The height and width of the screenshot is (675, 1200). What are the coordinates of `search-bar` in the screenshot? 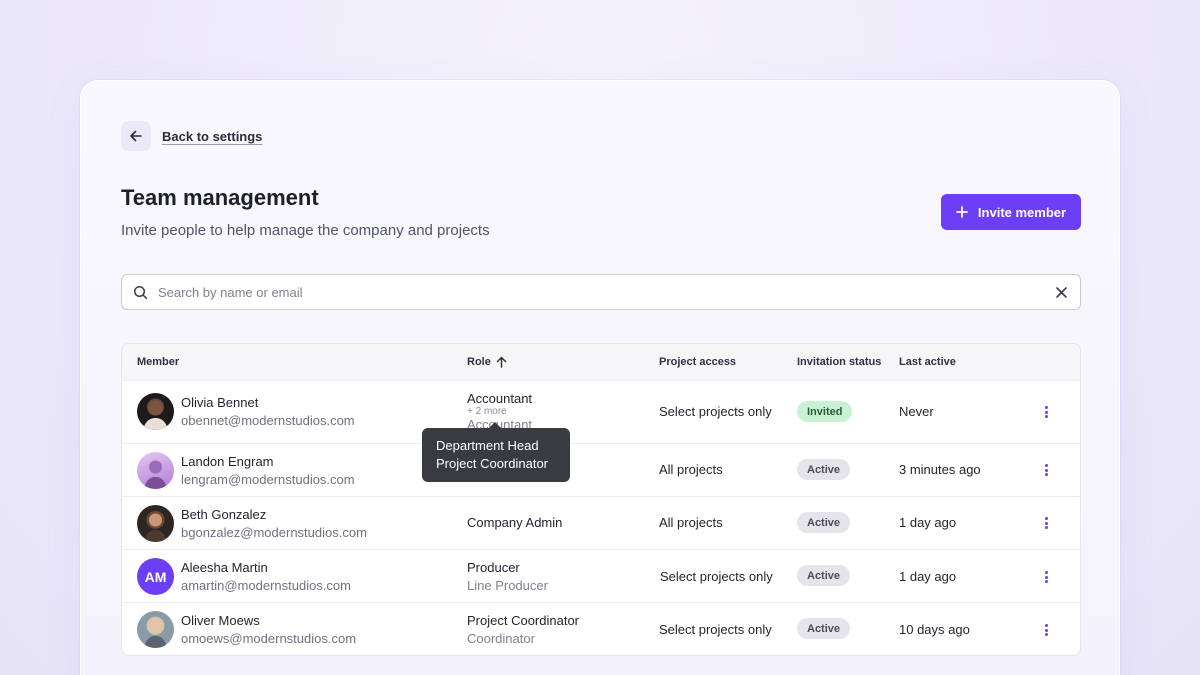 It's located at (601, 292).